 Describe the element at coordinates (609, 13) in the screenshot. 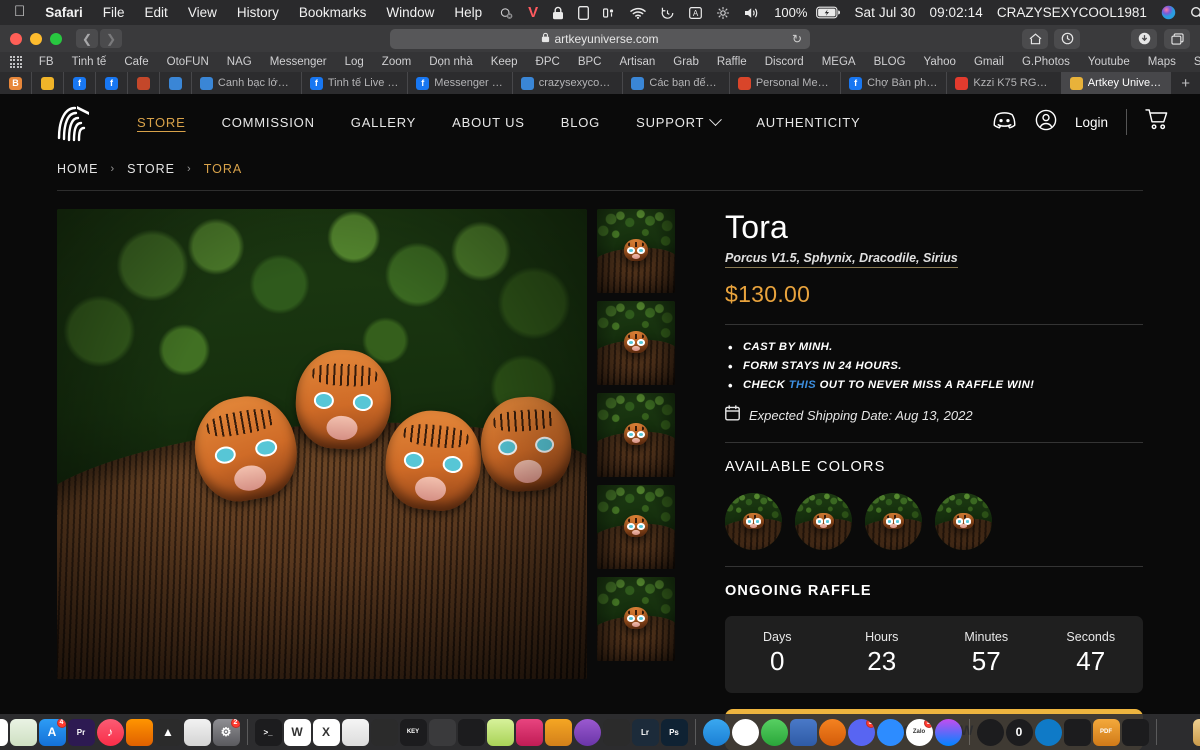

I see `input-source-icon` at that location.